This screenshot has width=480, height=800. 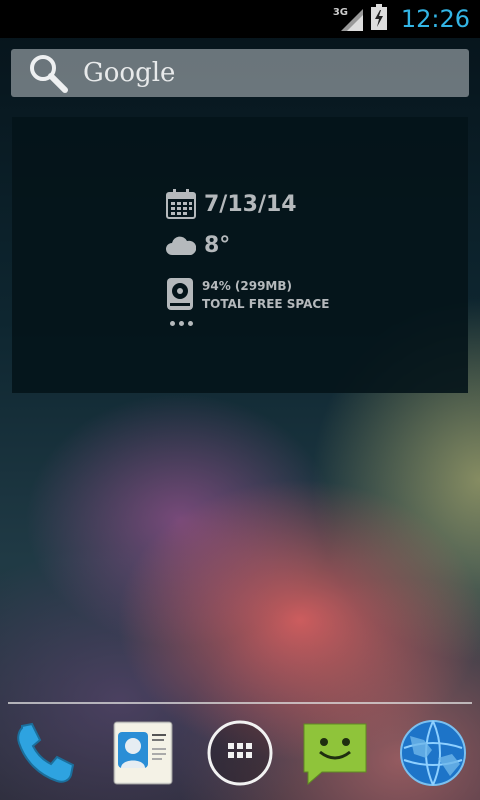 I want to click on clock: 12:26, so click(x=435, y=19).